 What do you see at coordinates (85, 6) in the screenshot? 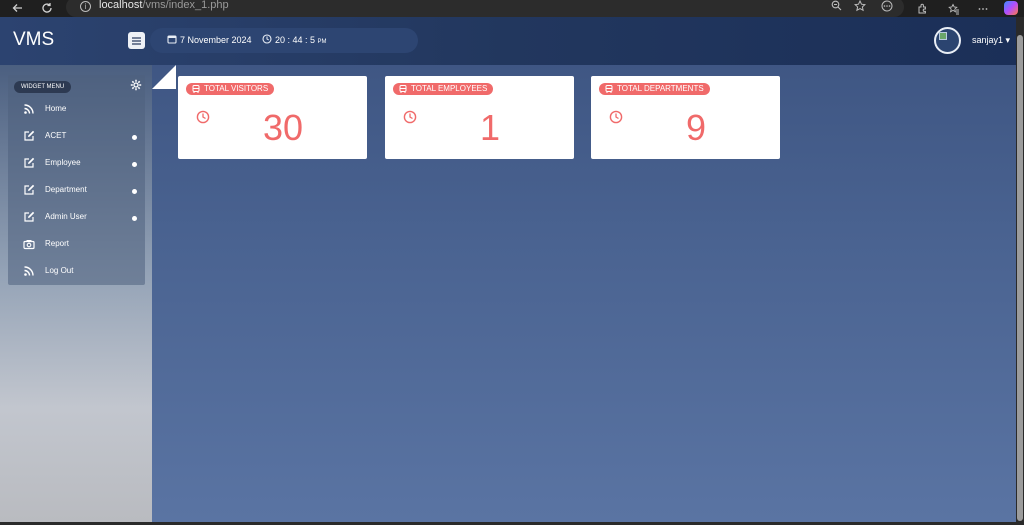
I see `info-icon: i` at bounding box center [85, 6].